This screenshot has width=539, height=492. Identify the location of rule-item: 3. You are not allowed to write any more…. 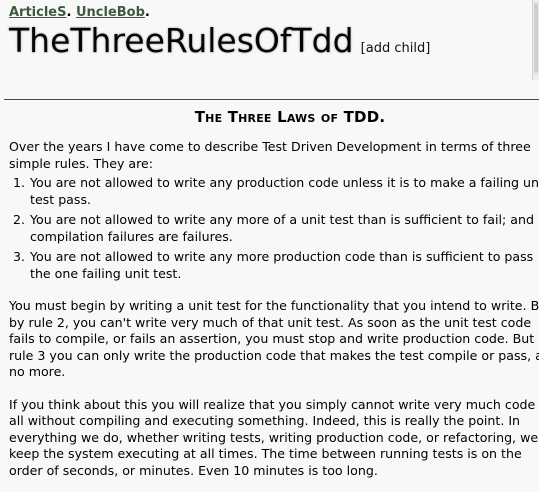
(274, 265).